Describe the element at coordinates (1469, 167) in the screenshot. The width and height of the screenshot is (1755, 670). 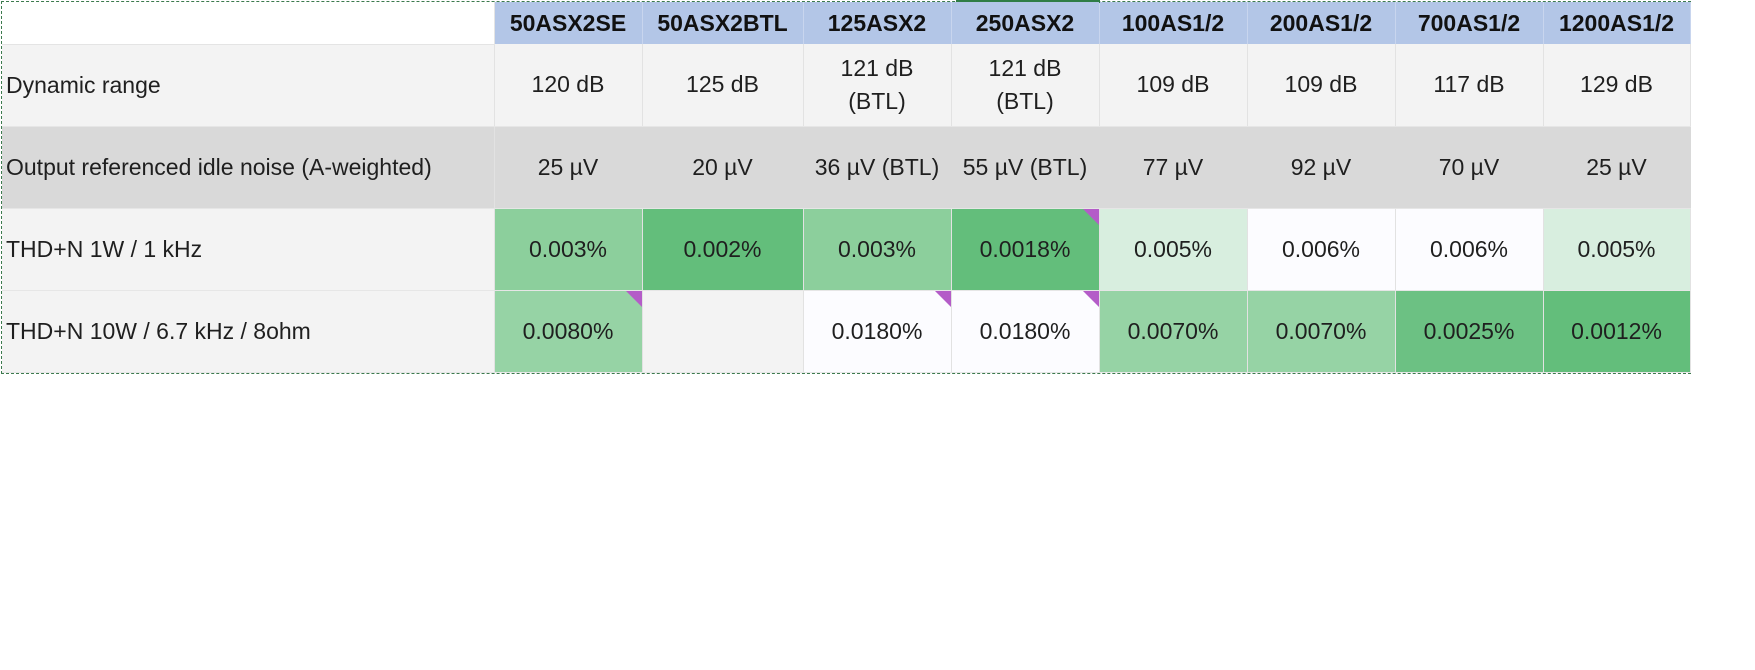
I see `table-cell: 70 µV` at that location.